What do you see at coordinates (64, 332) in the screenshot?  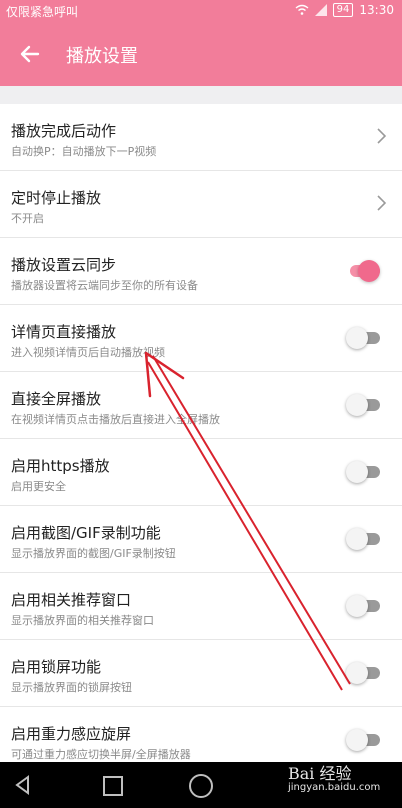 I see `setting-title: 详情页直接播放` at bounding box center [64, 332].